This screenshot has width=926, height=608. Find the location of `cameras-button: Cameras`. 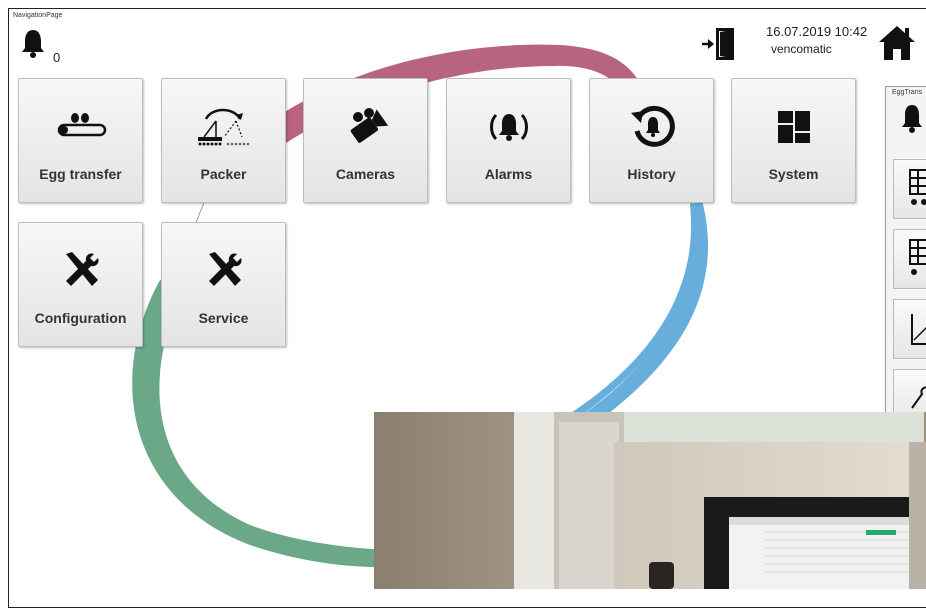

cameras-button: Cameras is located at coordinates (365, 140).